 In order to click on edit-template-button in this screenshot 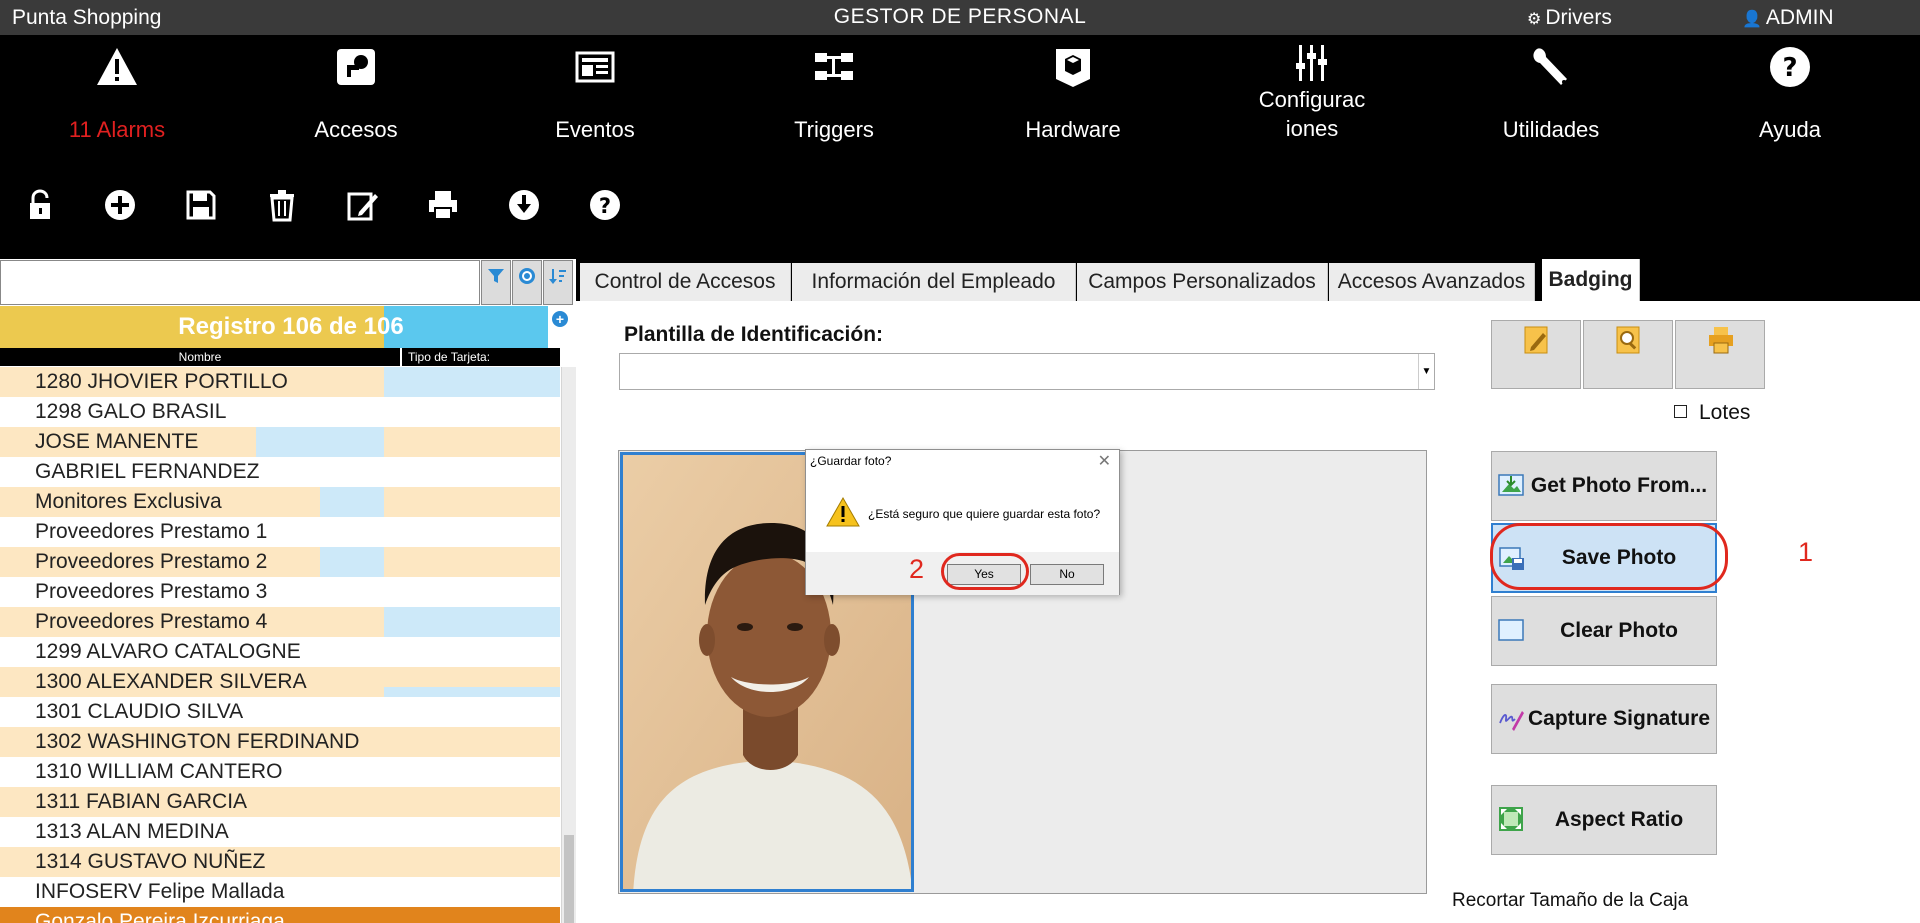, I will do `click(1536, 354)`.